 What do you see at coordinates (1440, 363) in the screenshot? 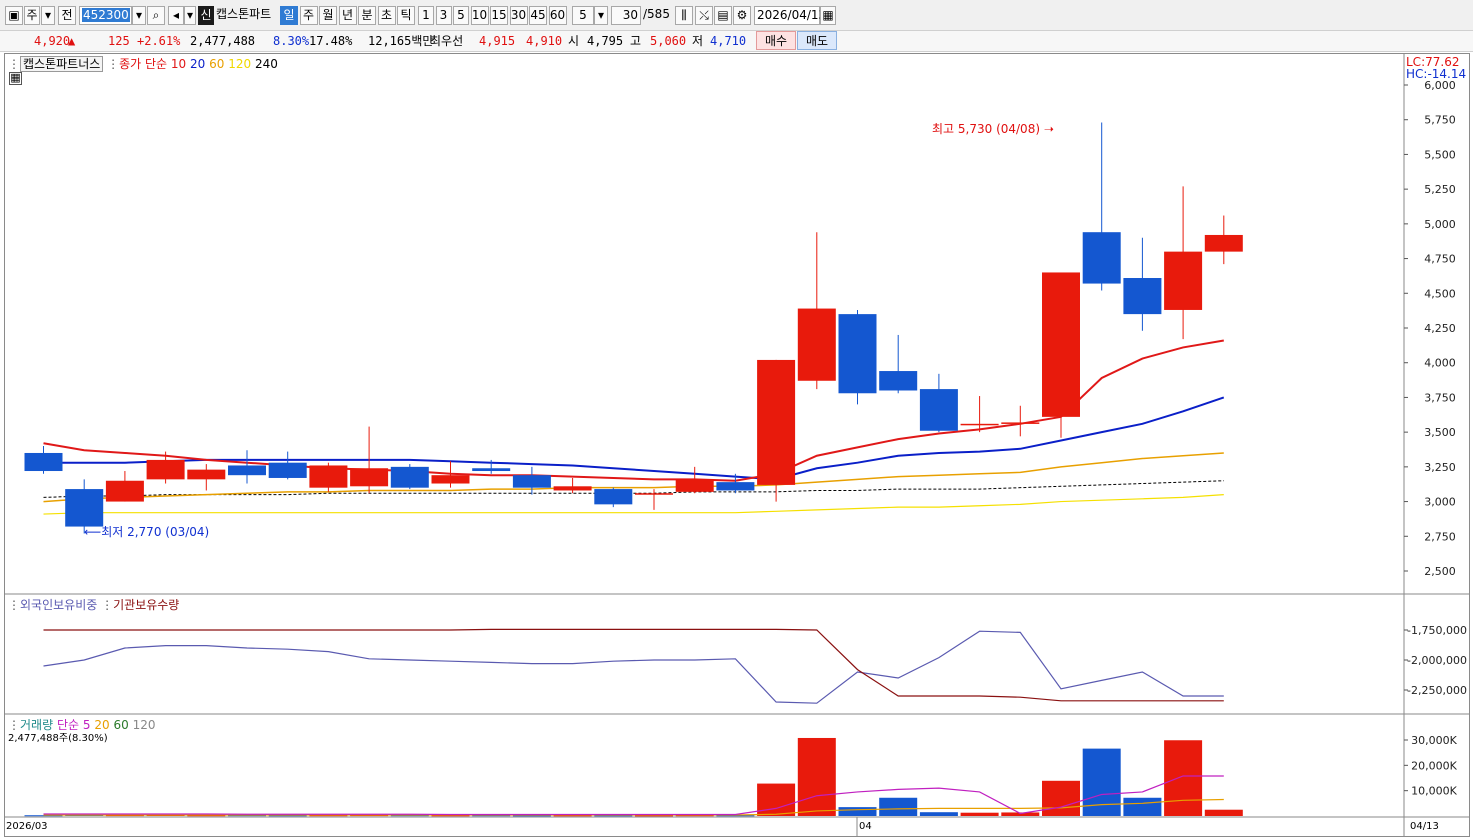
I see `y-tick-label: 4,000` at bounding box center [1440, 363].